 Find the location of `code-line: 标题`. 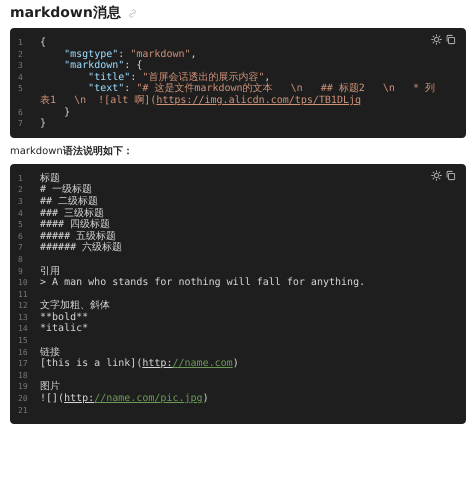

code-line: 标题 is located at coordinates (50, 178).